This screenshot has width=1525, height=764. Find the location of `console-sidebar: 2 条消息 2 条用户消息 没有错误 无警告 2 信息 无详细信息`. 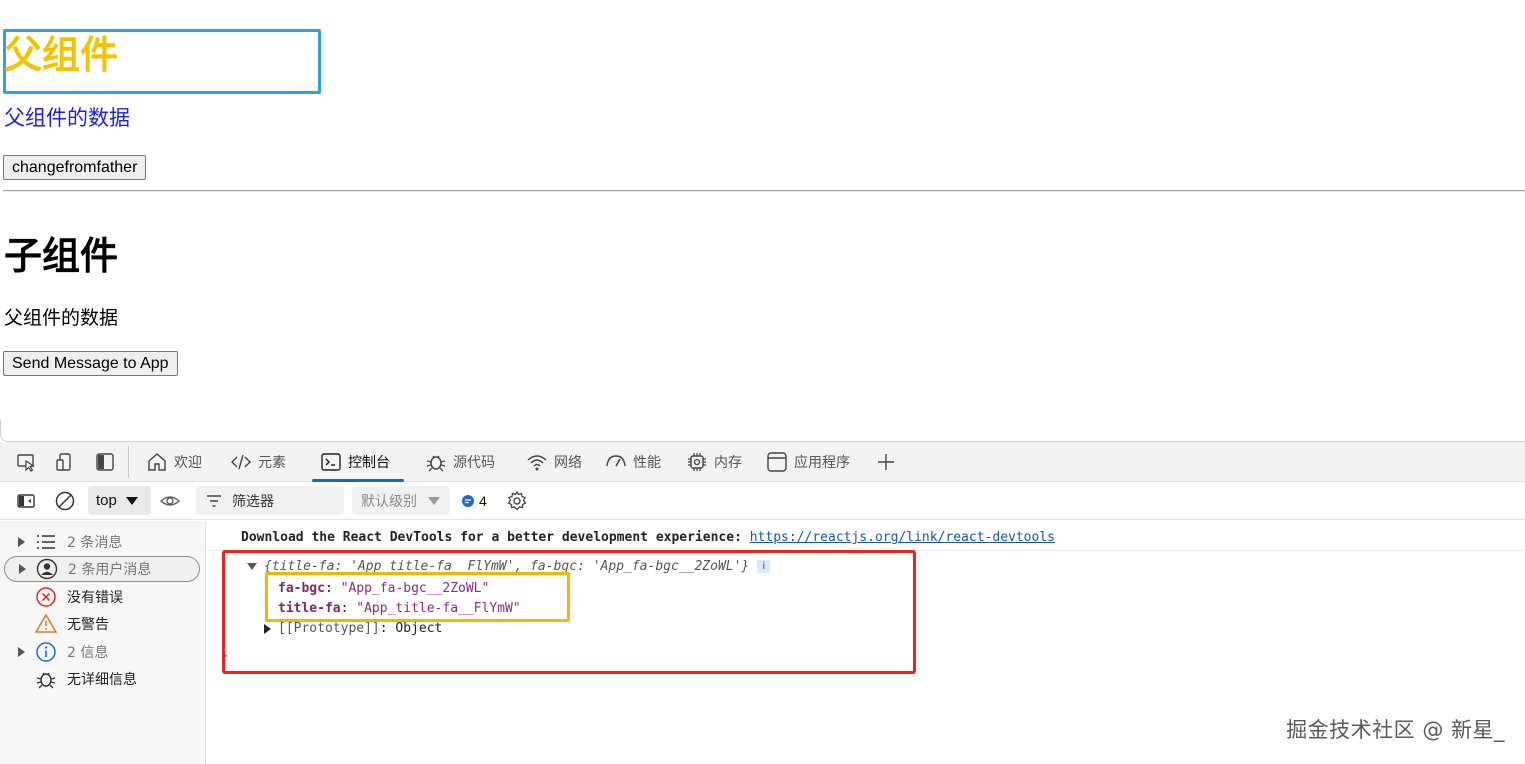

console-sidebar: 2 条消息 2 条用户消息 没有错误 无警告 2 信息 无详细信息 is located at coordinates (103, 642).